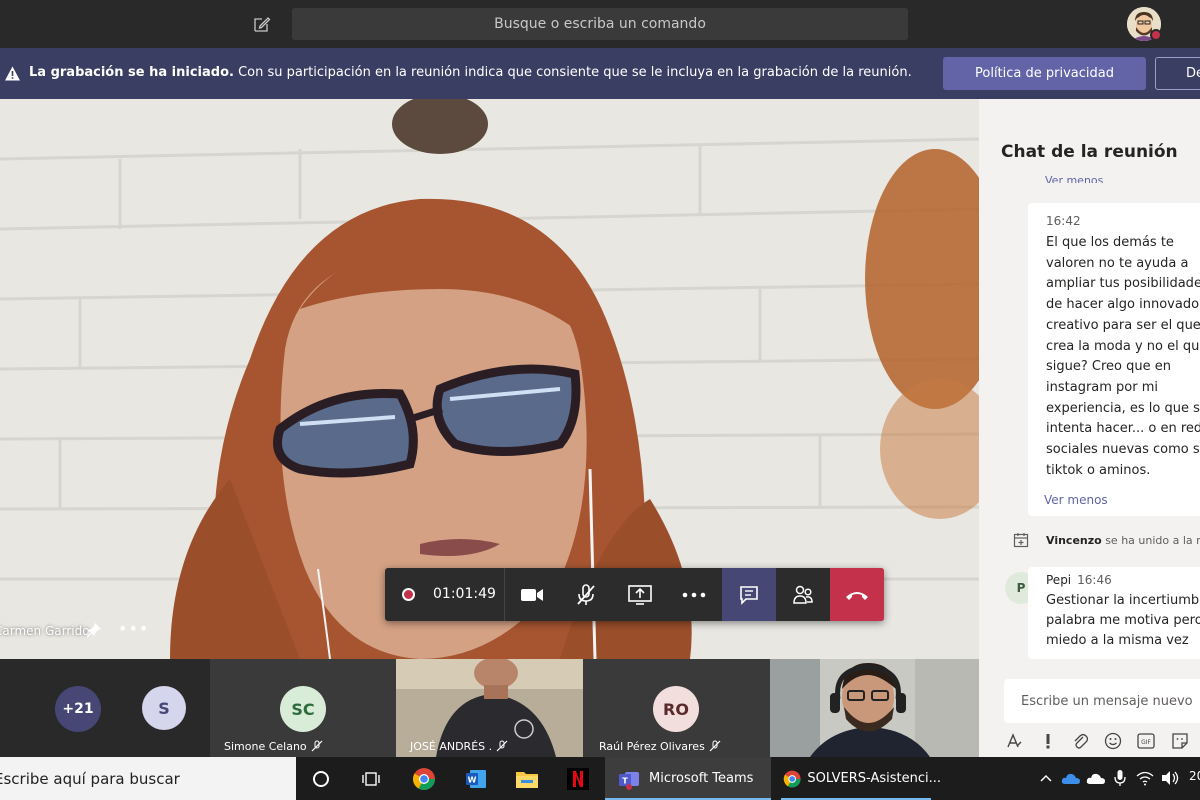 Image resolution: width=1200 pixels, height=800 pixels. I want to click on participant-avatar: RO, so click(676, 709).